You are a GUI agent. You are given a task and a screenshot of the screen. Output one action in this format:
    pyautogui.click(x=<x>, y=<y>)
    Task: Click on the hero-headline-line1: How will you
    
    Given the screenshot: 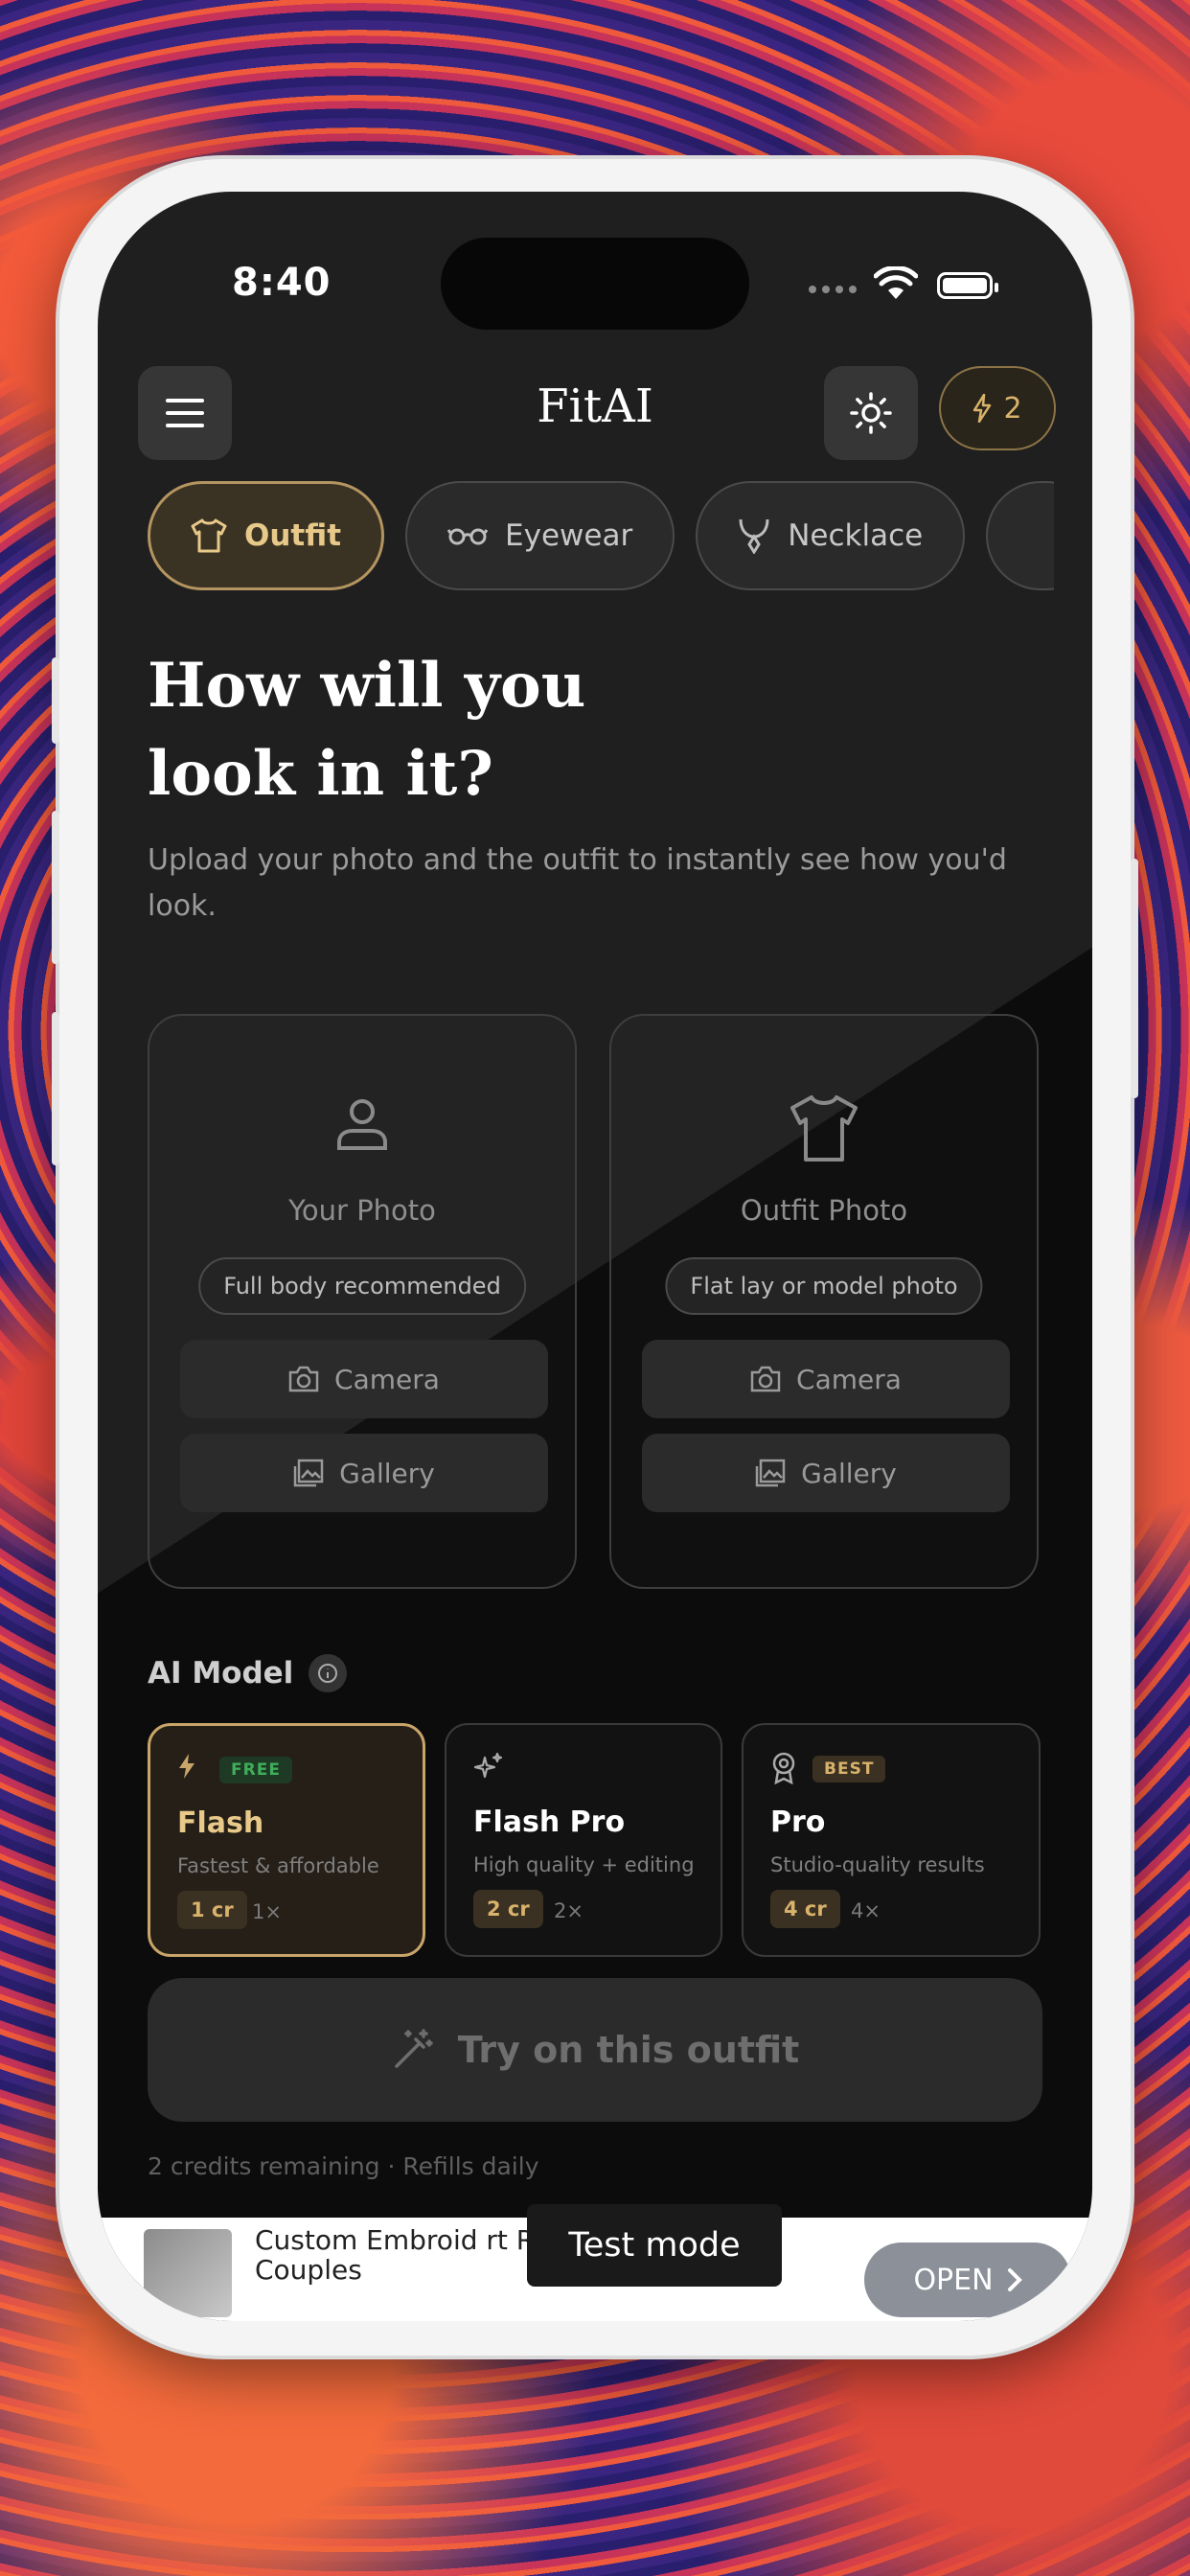 What is the action you would take?
    pyautogui.click(x=367, y=686)
    